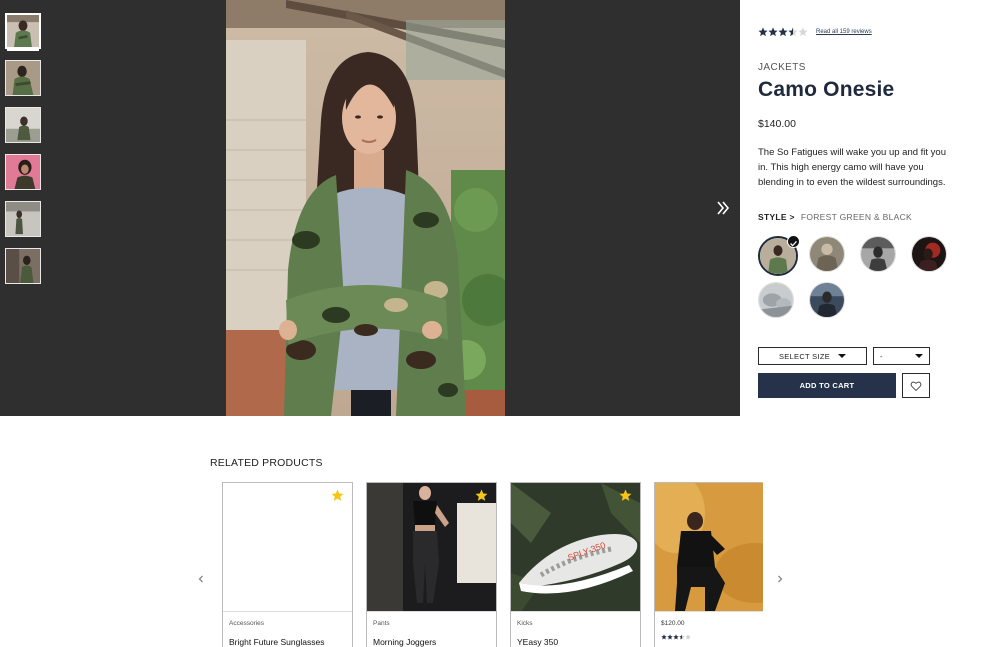  What do you see at coordinates (405, 642) in the screenshot?
I see `product-name: Morning Joggers` at bounding box center [405, 642].